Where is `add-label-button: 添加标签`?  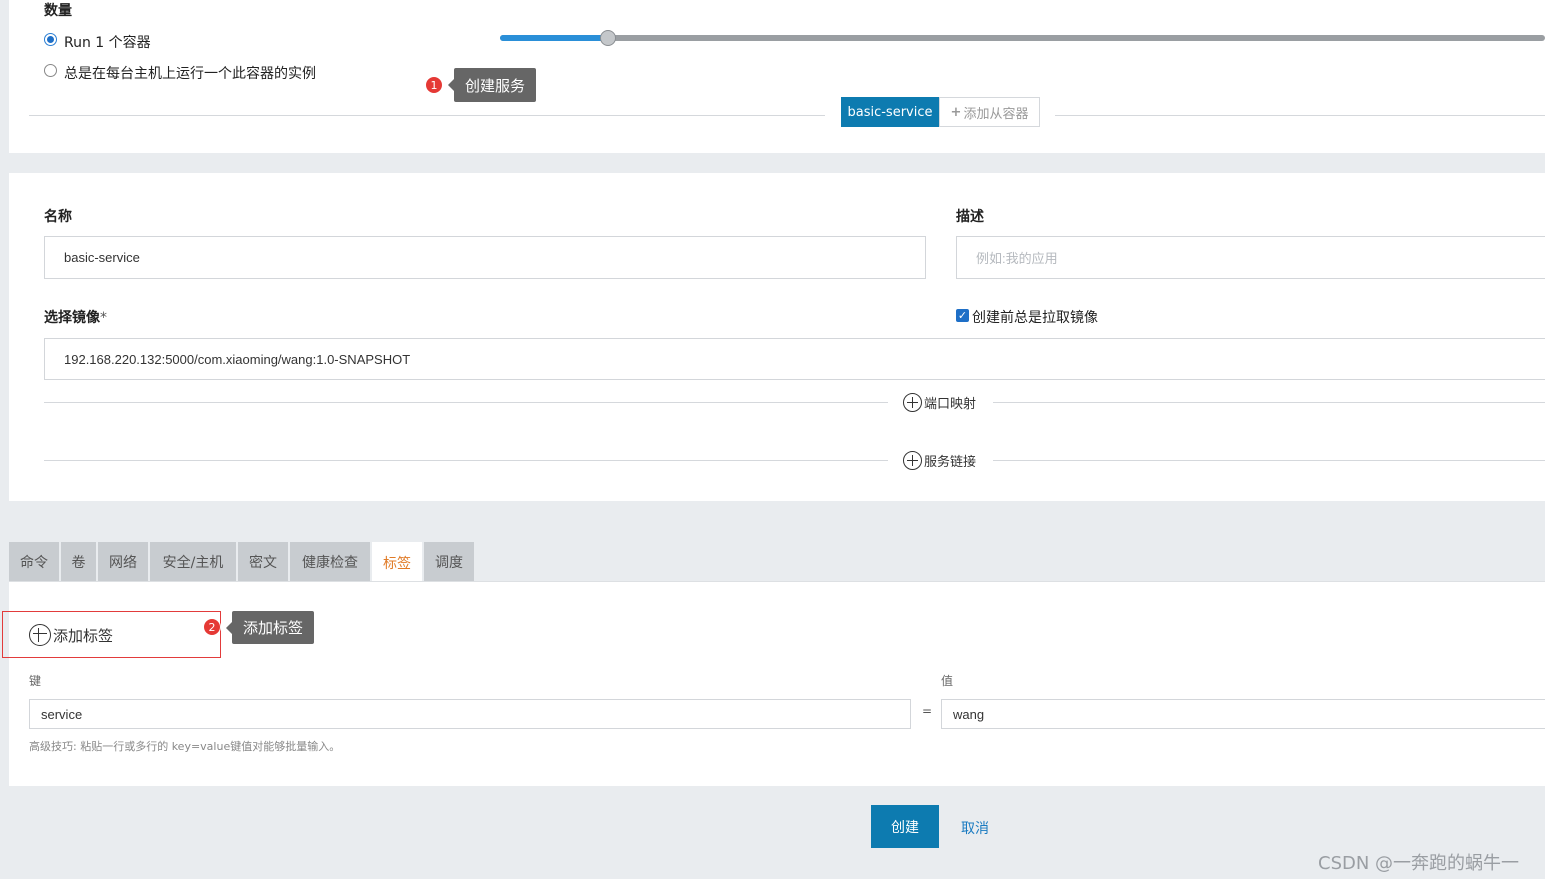 add-label-button: 添加标签 is located at coordinates (71, 635).